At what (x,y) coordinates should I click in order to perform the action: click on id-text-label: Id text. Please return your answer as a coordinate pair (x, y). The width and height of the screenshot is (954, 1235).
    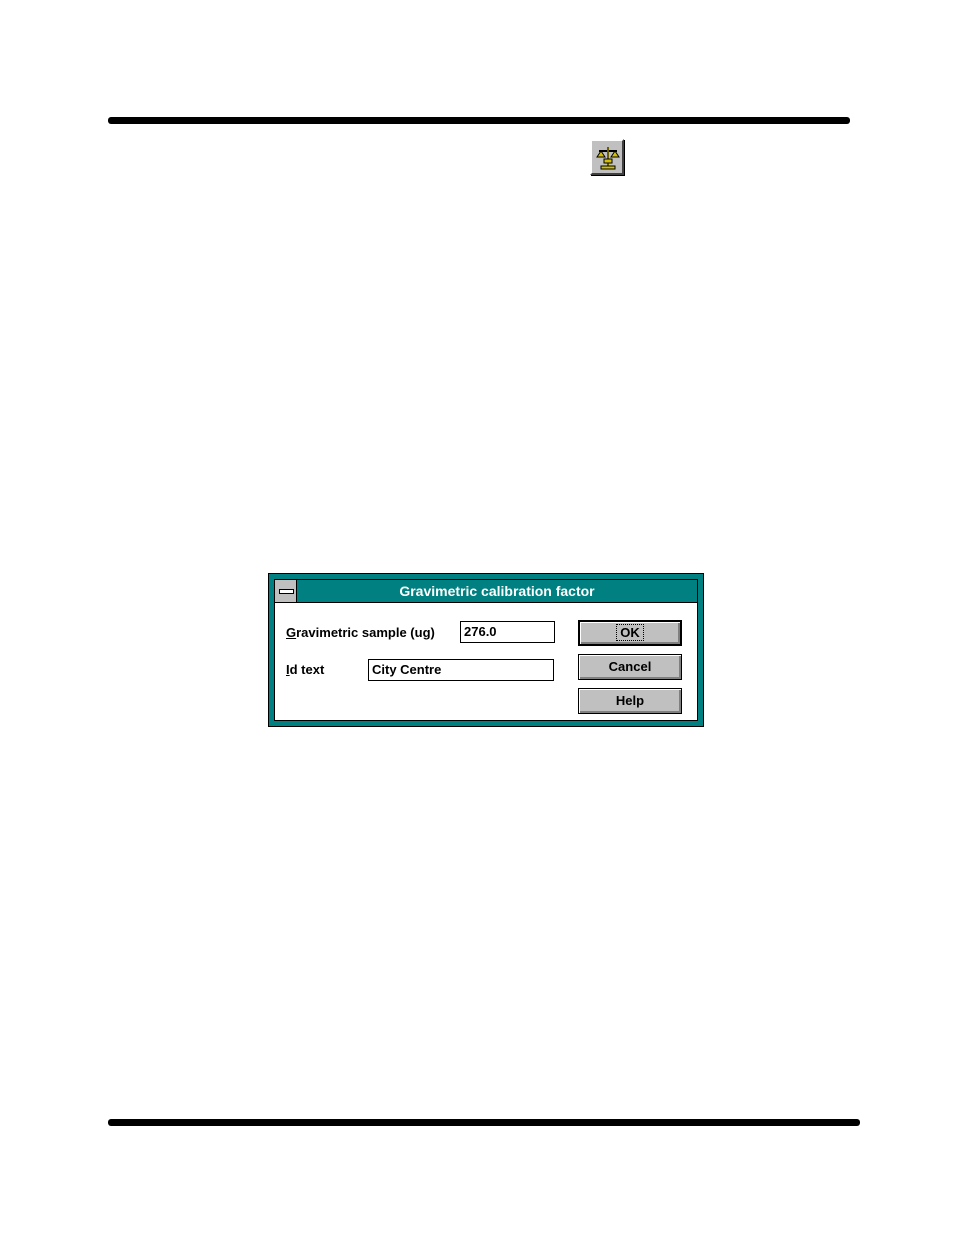
    Looking at the image, I should click on (305, 669).